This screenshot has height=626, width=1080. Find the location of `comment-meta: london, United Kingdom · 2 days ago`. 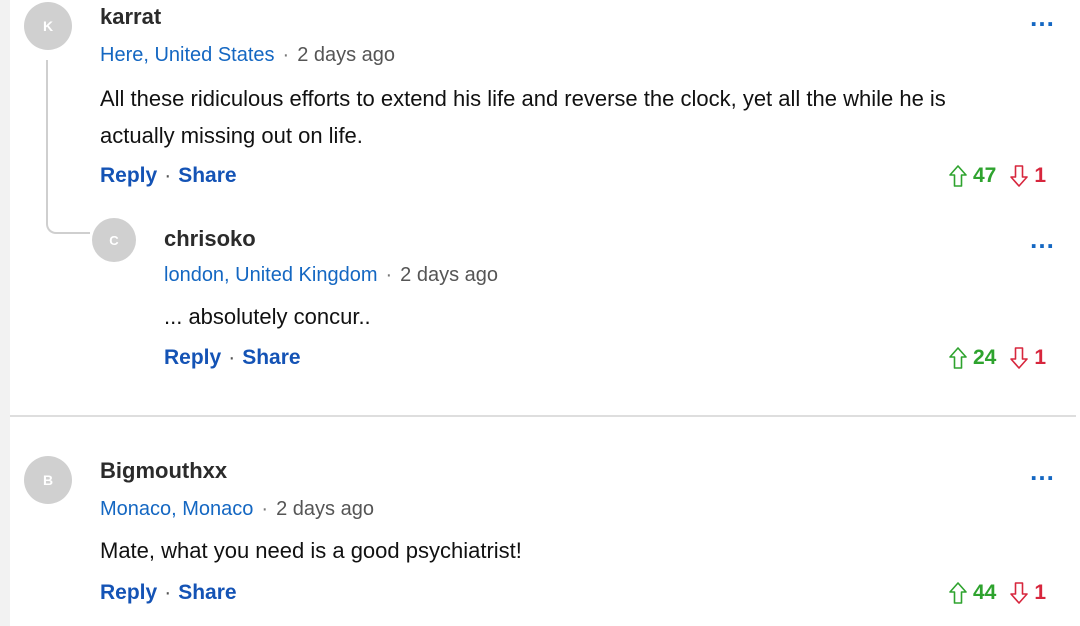

comment-meta: london, United Kingdom · 2 days ago is located at coordinates (331, 275).